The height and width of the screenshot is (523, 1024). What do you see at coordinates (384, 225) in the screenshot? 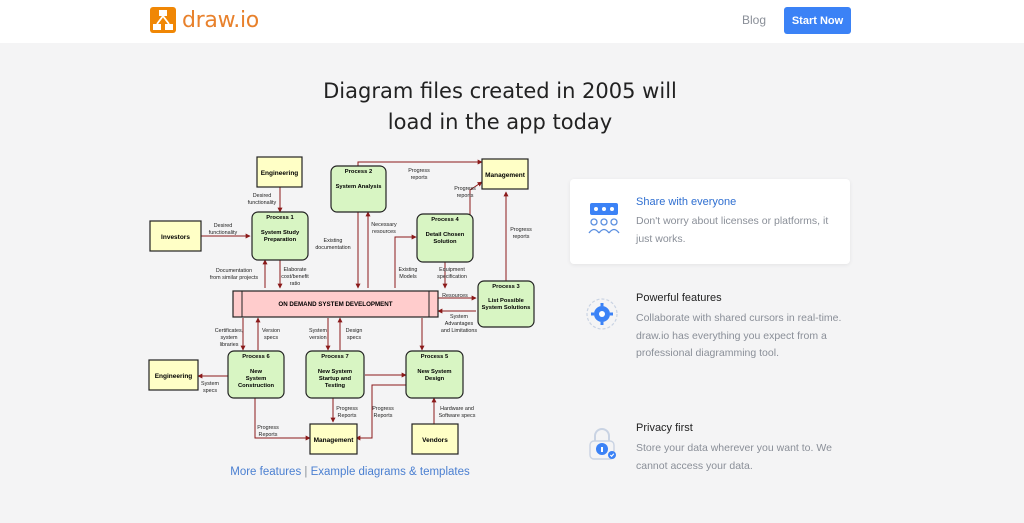
I see `svg-text: Necessary` at bounding box center [384, 225].